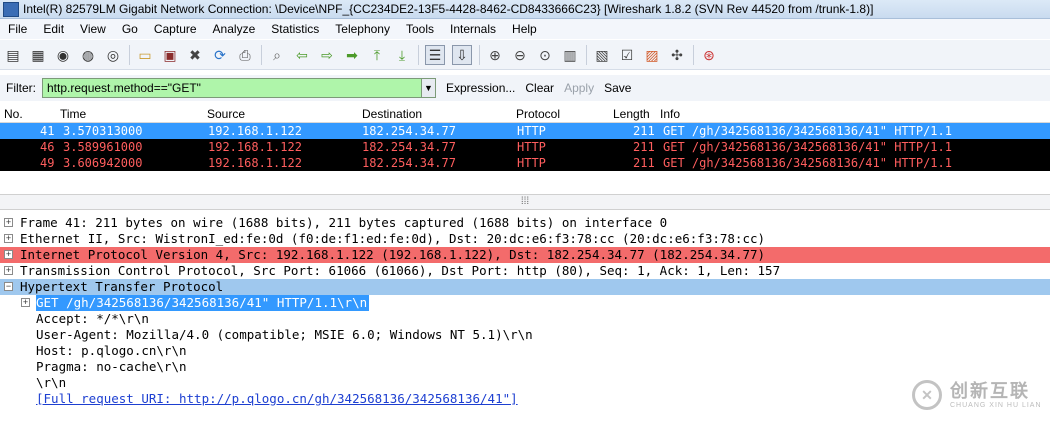  What do you see at coordinates (47, 163) in the screenshot?
I see `packet-no: 49` at bounding box center [47, 163].